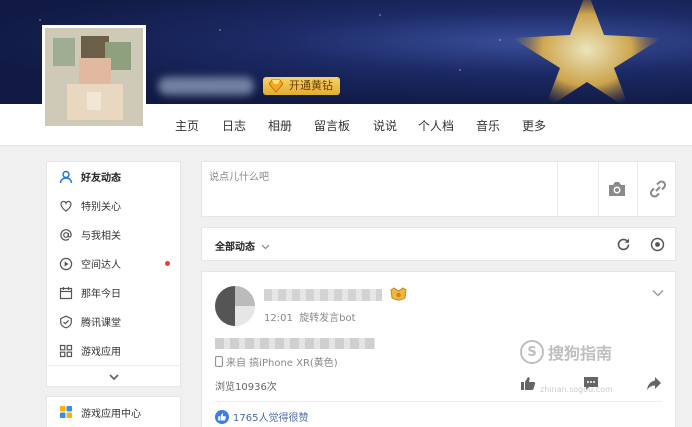 The height and width of the screenshot is (427, 692). Describe the element at coordinates (66, 351) in the screenshot. I see `grid-icon` at that location.